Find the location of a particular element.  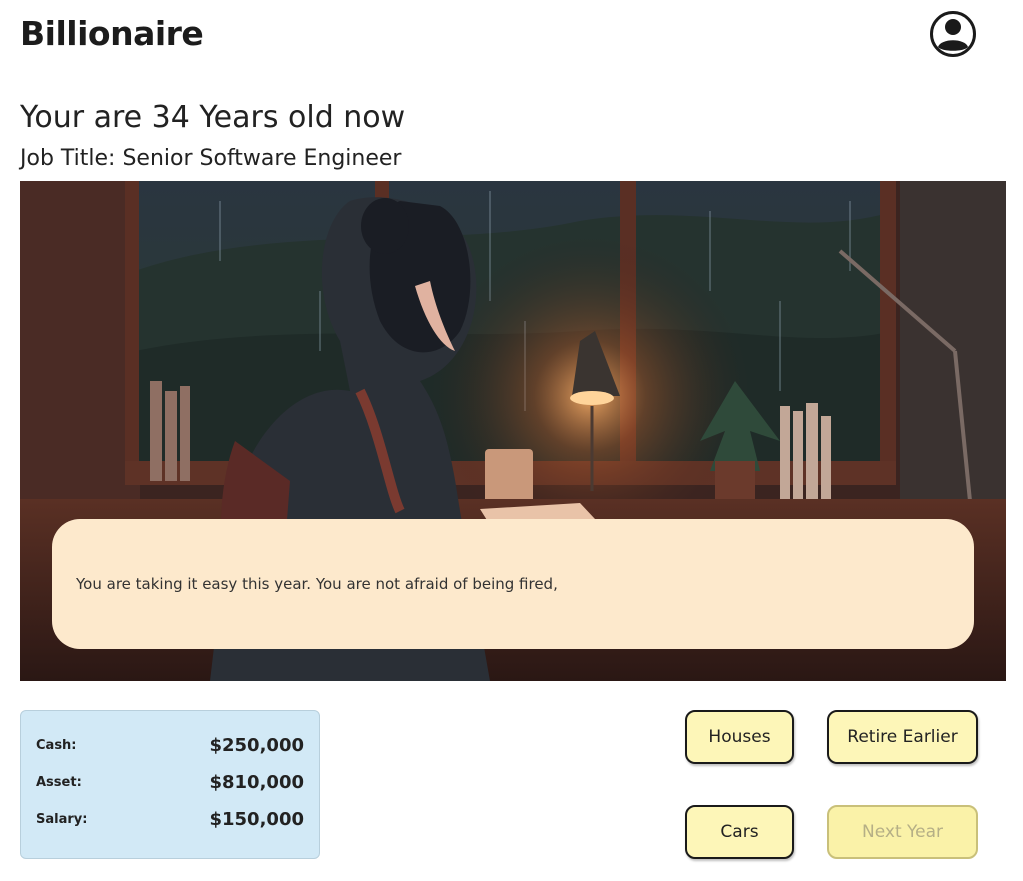

cash-label: Cash: is located at coordinates (56, 745).